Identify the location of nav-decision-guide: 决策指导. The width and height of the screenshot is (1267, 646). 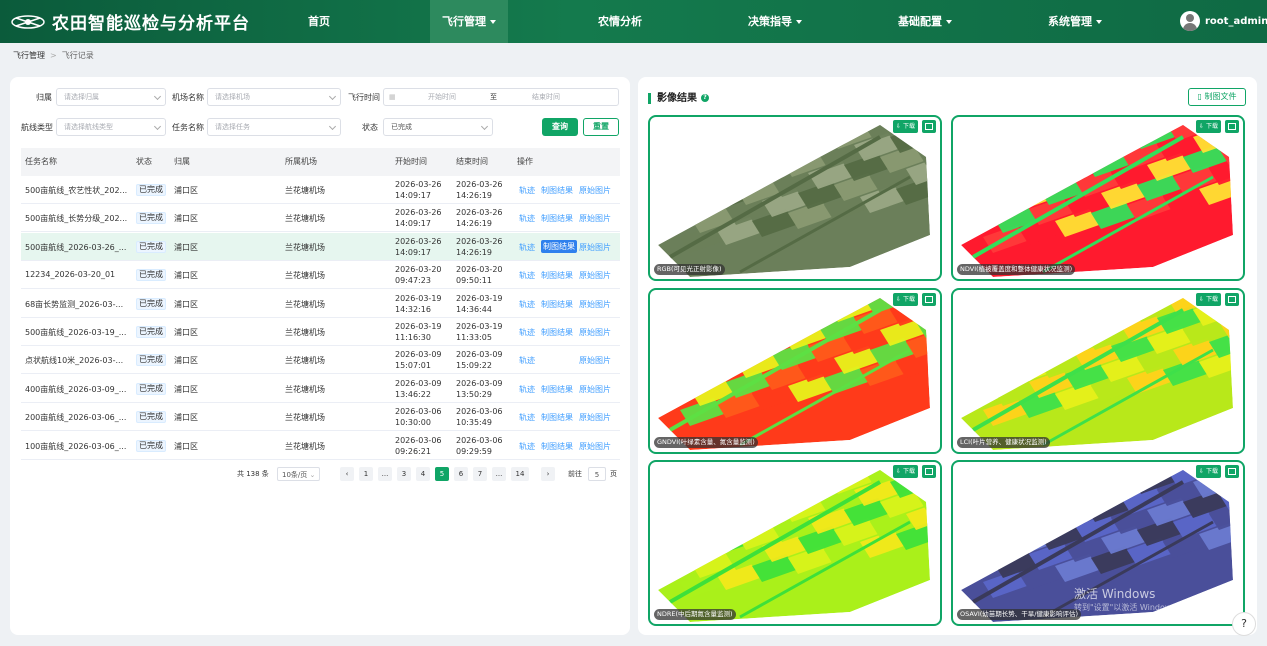
(775, 21).